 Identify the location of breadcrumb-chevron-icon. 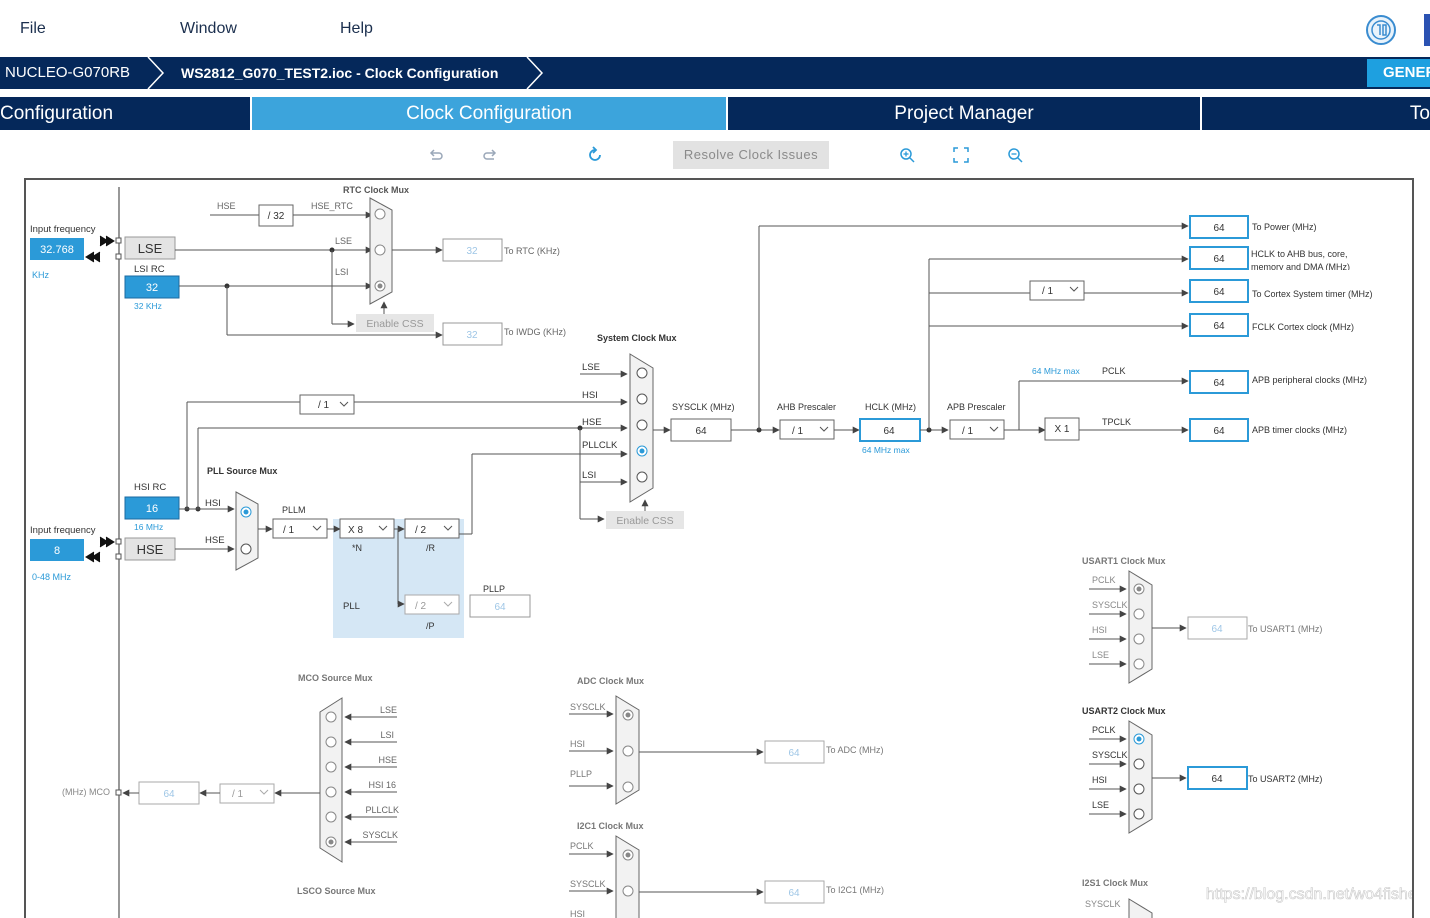
(535, 73).